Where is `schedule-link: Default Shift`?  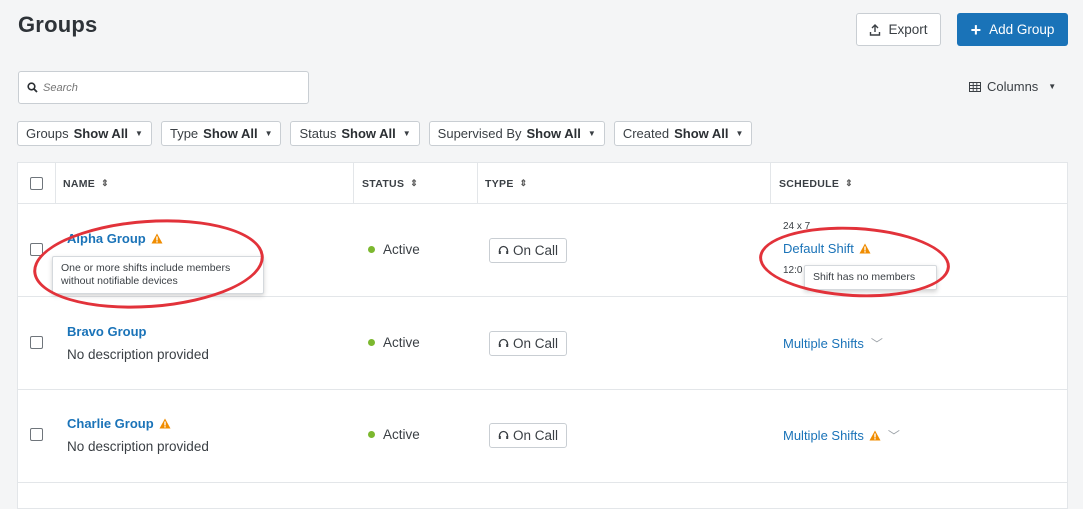 schedule-link: Default Shift is located at coordinates (827, 248).